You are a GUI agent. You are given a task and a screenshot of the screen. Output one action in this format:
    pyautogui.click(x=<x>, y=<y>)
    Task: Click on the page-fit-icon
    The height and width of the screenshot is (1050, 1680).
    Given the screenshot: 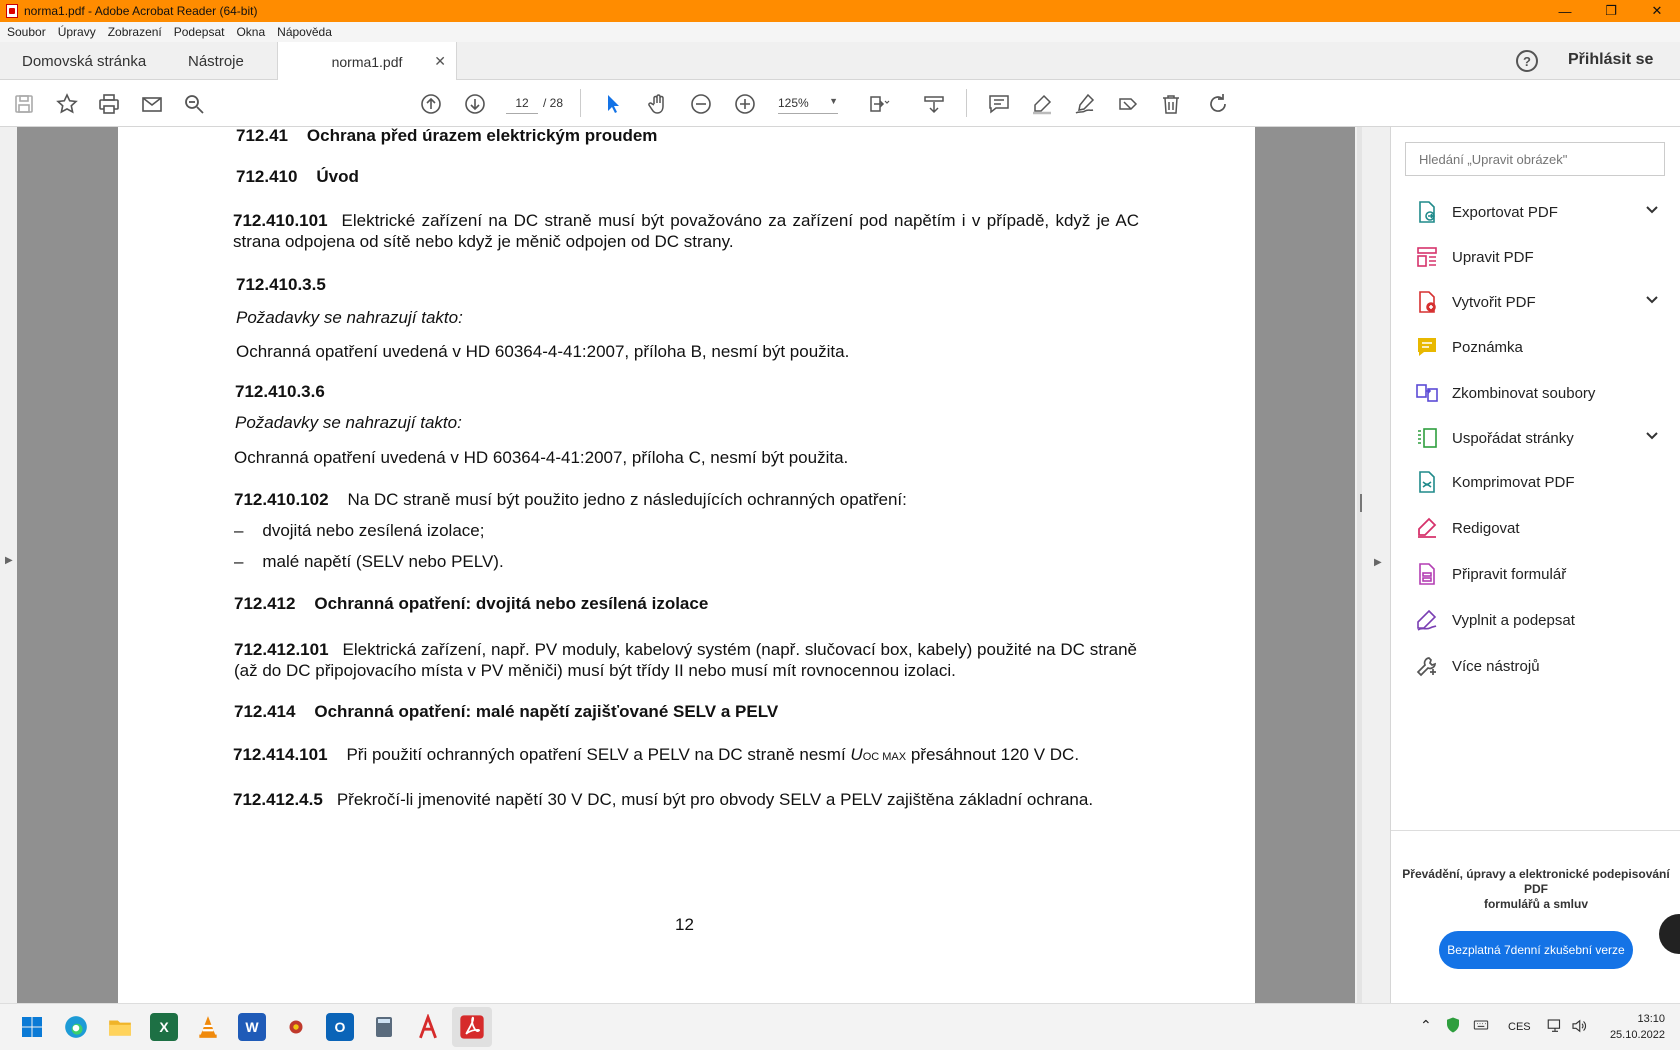 What is the action you would take?
    pyautogui.click(x=879, y=104)
    